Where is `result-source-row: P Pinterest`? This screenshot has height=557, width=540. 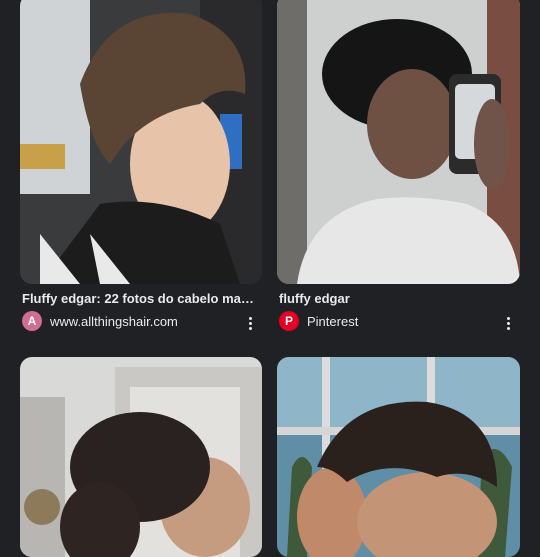 result-source-row: P Pinterest is located at coordinates (318, 321).